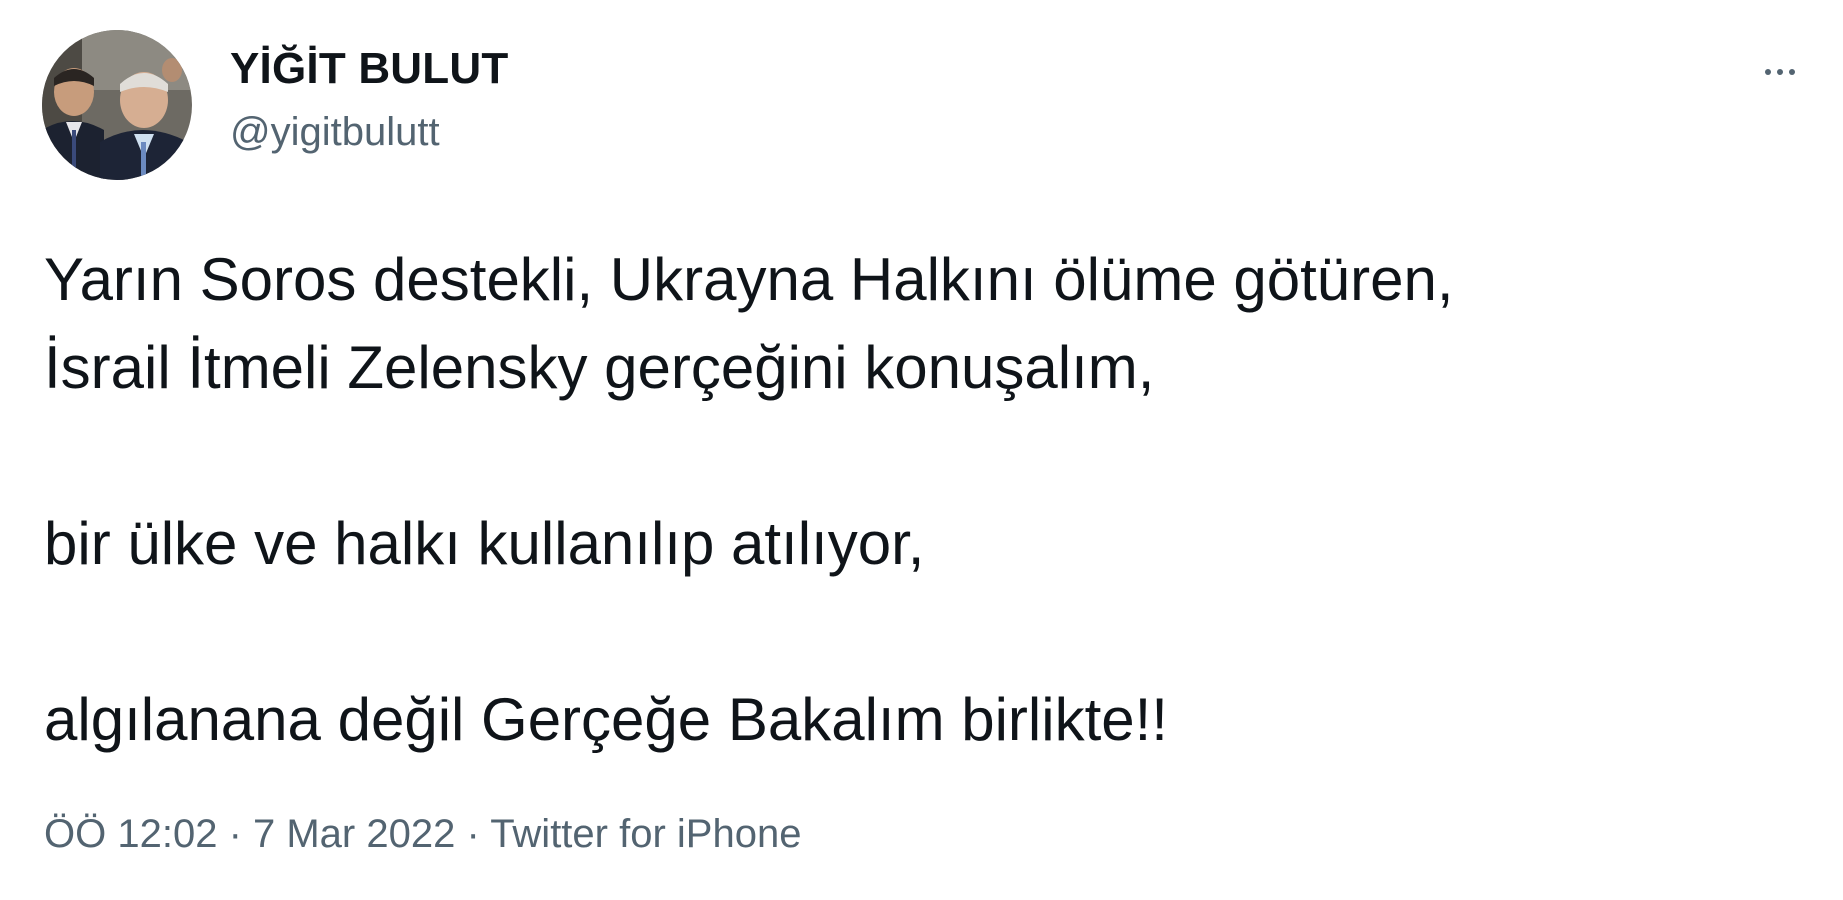 This screenshot has height=900, width=1843. I want to click on author-handle: @yigitbulutt, so click(335, 132).